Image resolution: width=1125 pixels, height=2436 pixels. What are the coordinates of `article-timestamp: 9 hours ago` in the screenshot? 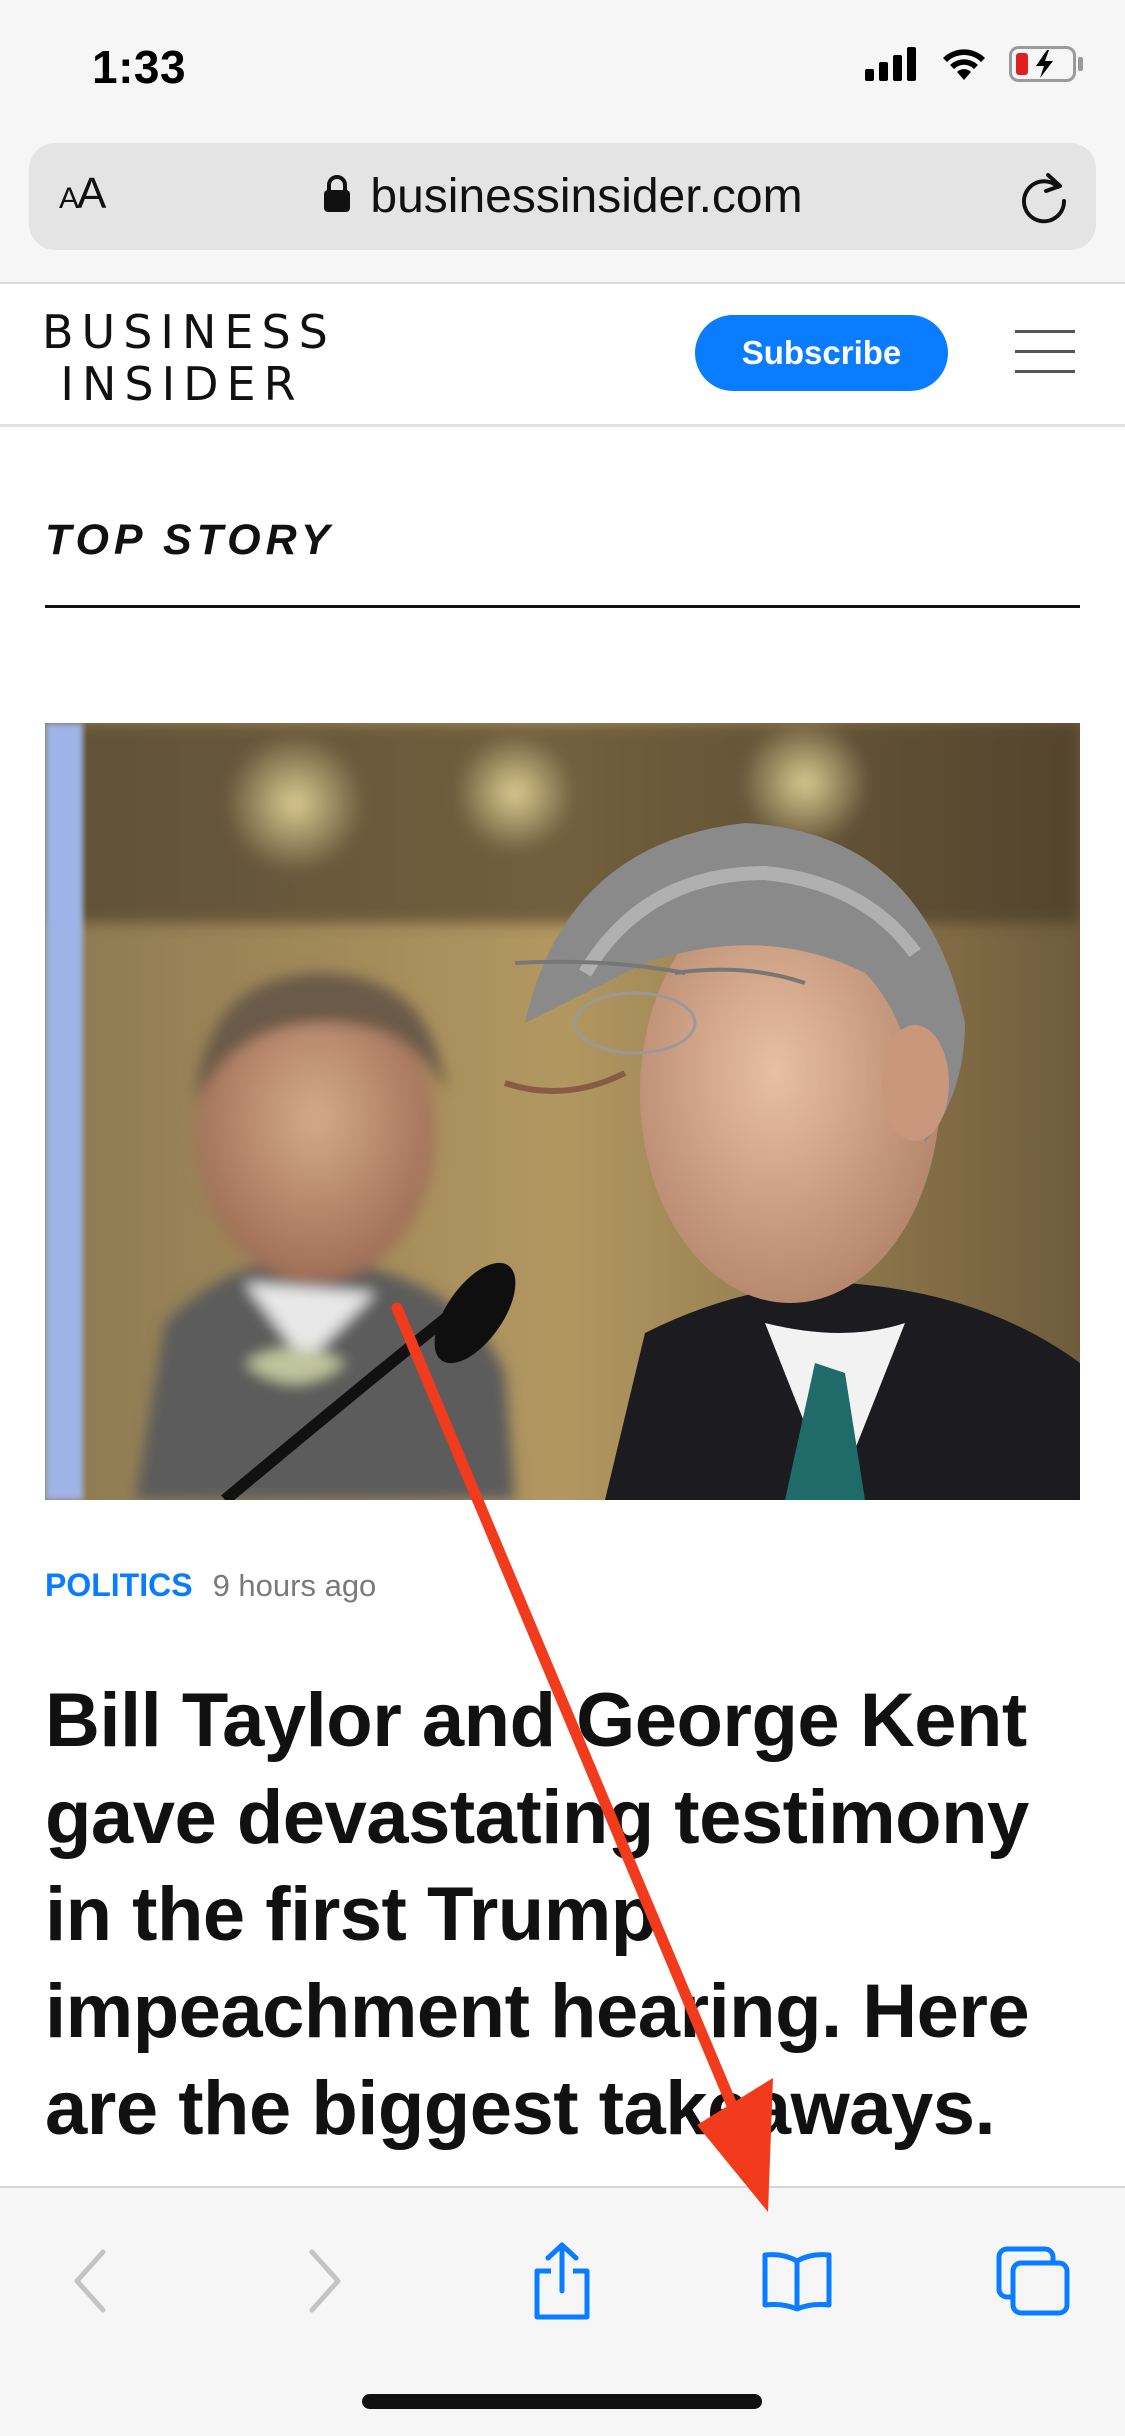 It's located at (294, 1585).